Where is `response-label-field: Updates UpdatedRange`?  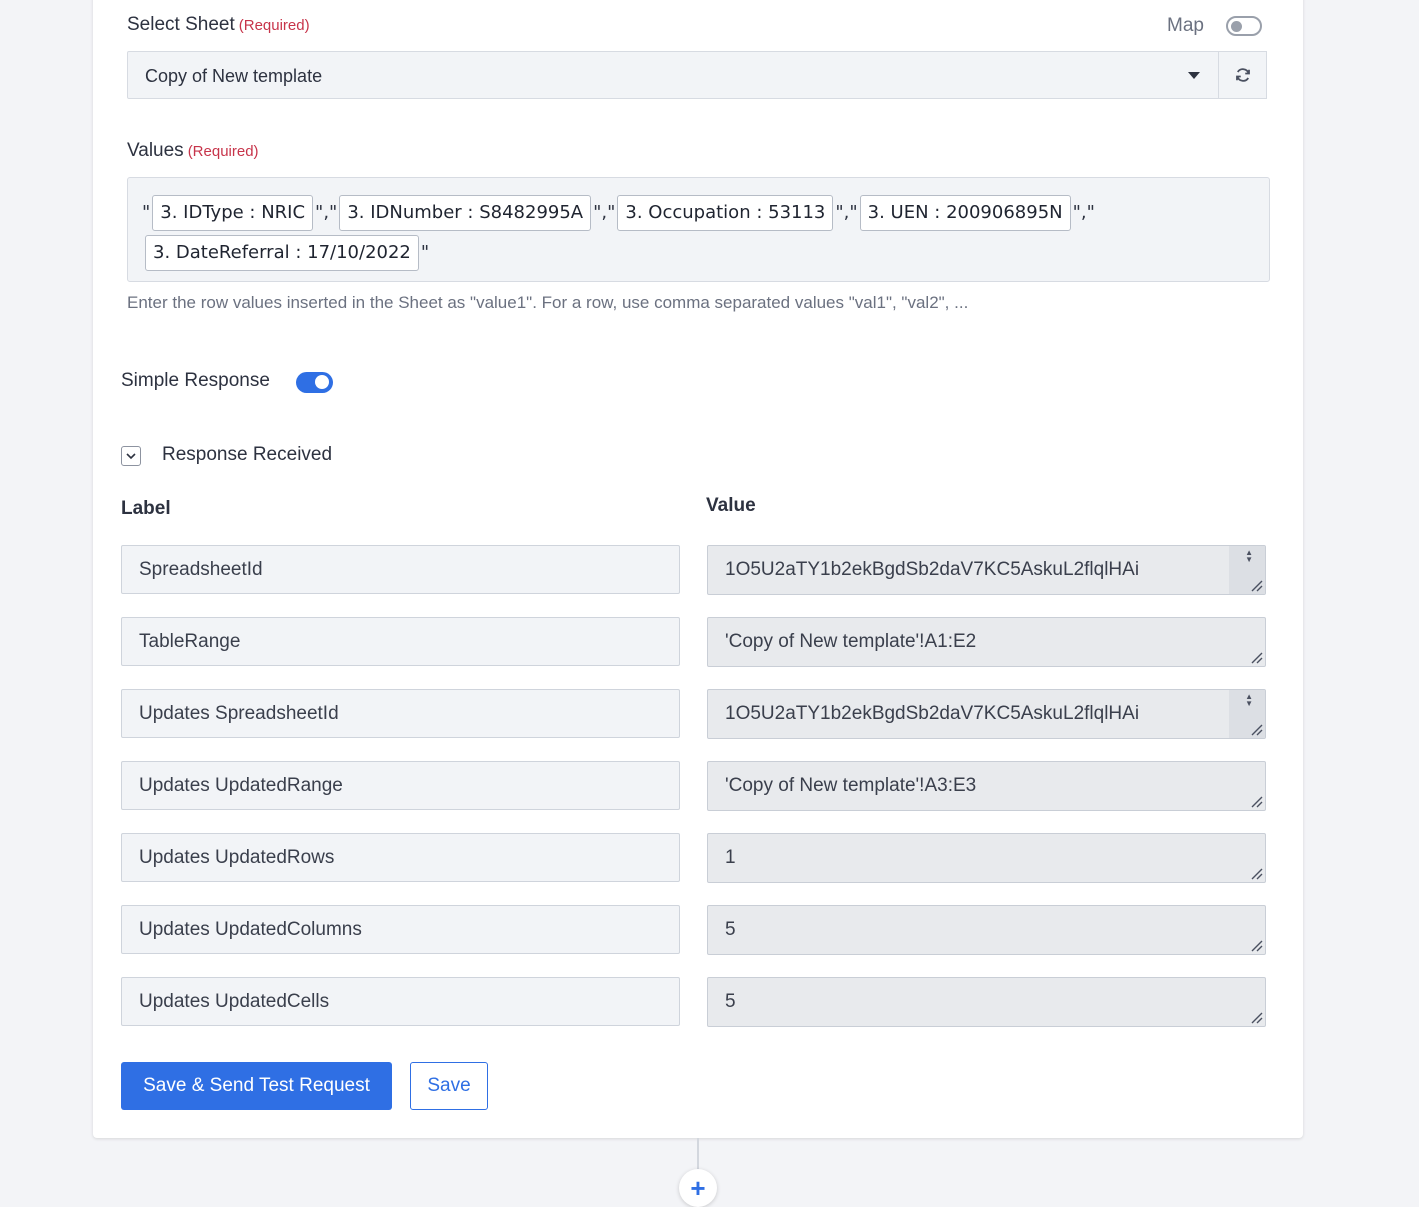
response-label-field: Updates UpdatedRange is located at coordinates (400, 785).